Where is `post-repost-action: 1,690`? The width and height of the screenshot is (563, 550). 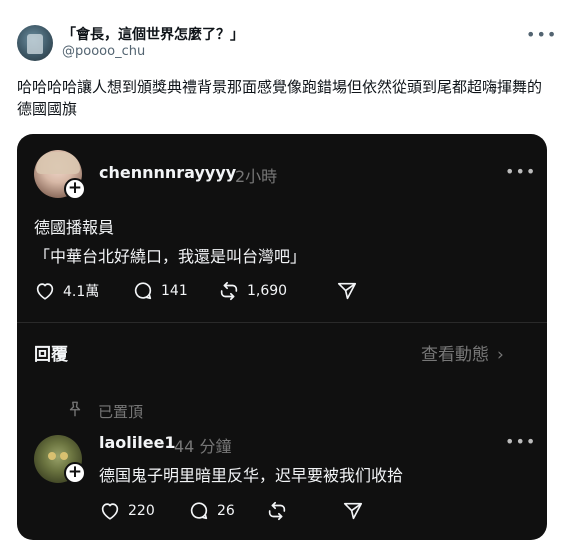
post-repost-action: 1,690 is located at coordinates (252, 291).